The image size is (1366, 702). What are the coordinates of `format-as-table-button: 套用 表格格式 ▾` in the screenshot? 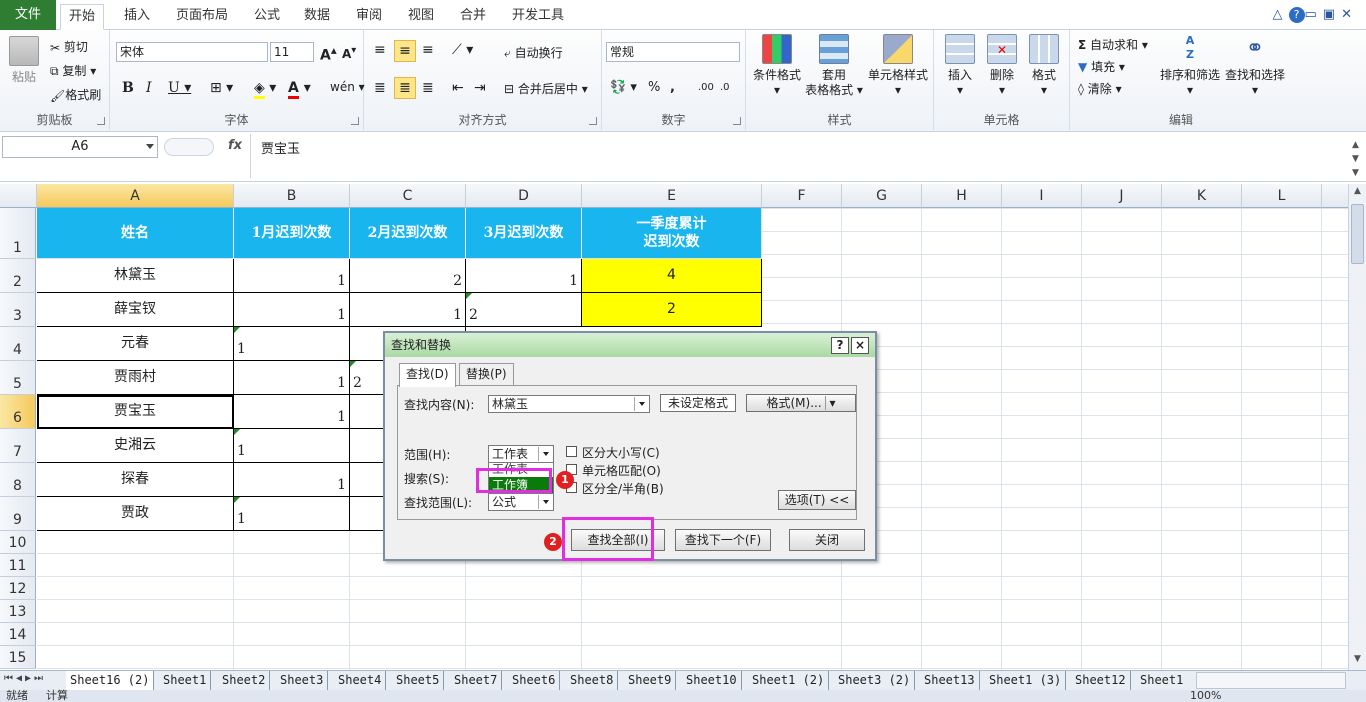 It's located at (834, 66).